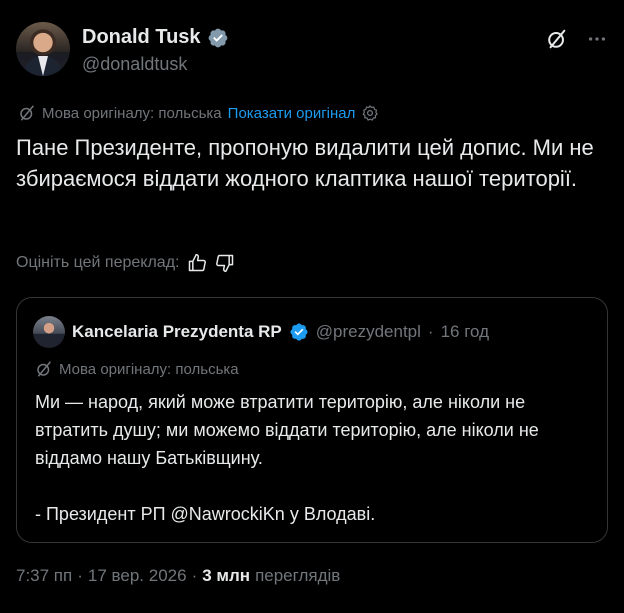  What do you see at coordinates (132, 113) in the screenshot?
I see `original-language-label: Мова оригіналу: польська` at bounding box center [132, 113].